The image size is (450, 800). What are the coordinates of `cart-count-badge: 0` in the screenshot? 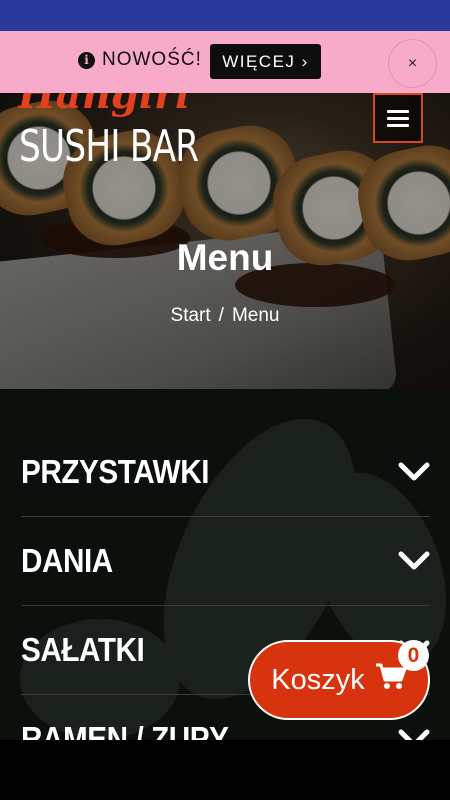 It's located at (413, 655).